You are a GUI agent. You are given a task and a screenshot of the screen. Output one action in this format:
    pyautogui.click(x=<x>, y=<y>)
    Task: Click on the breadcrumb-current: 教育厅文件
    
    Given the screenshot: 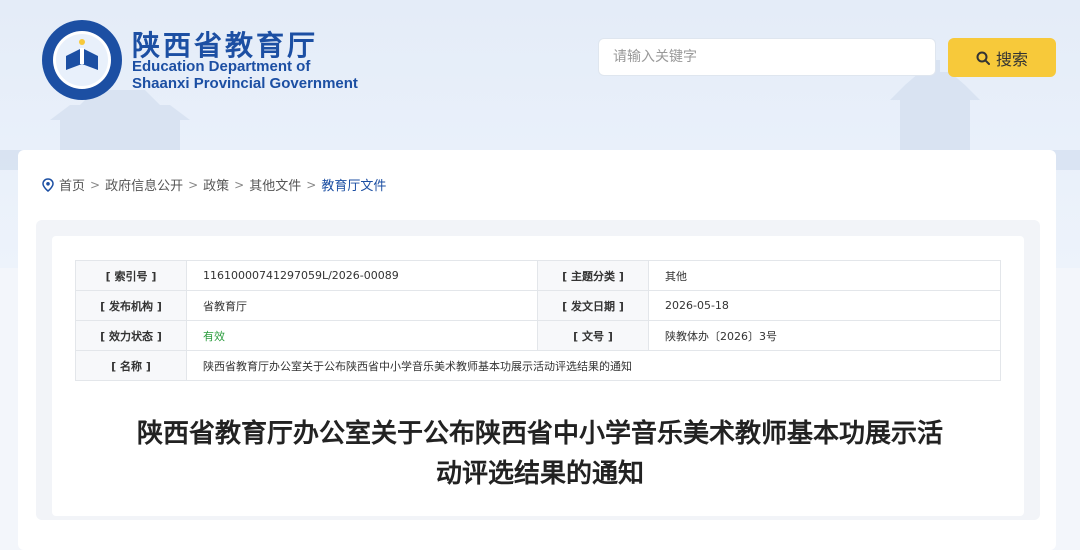 What is the action you would take?
    pyautogui.click(x=354, y=186)
    